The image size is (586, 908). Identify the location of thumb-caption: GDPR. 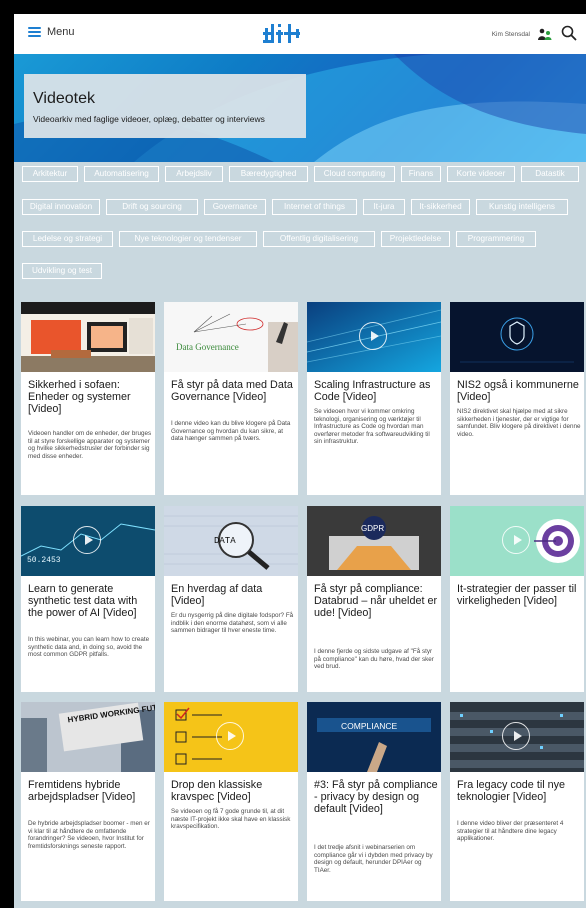
(372, 528).